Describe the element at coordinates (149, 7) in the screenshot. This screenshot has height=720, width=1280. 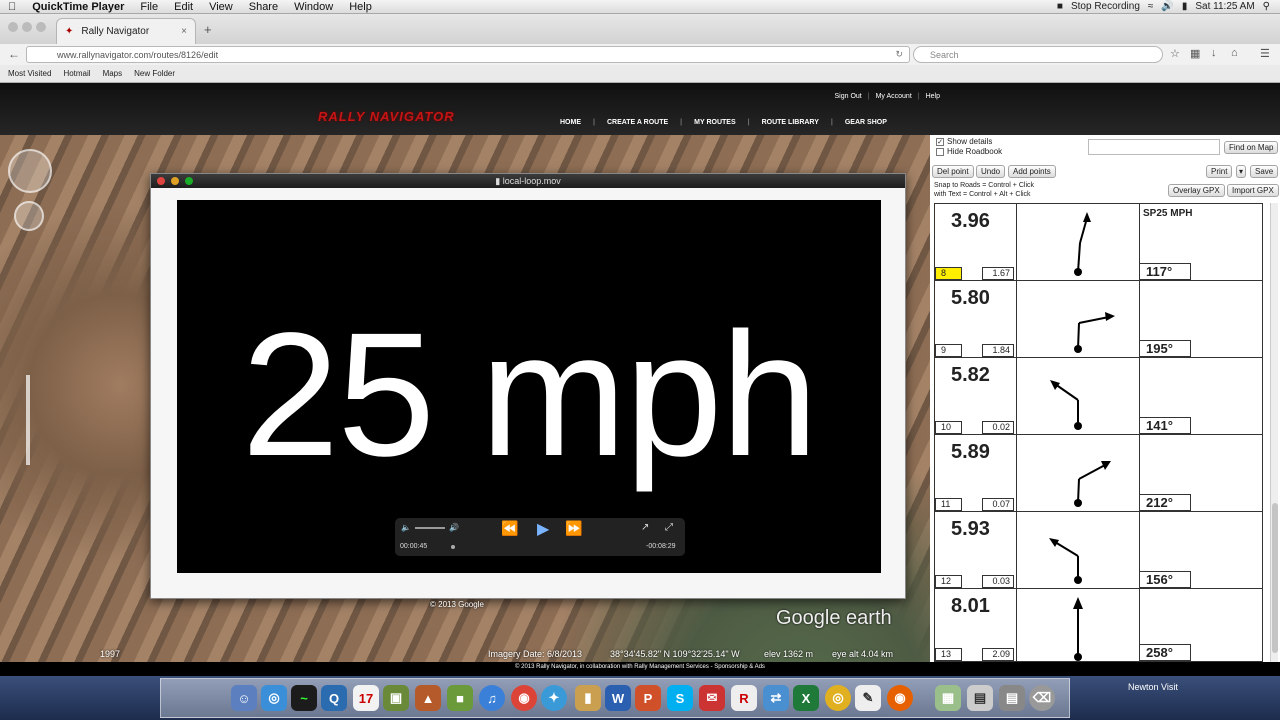
I see `menu-file: File` at that location.